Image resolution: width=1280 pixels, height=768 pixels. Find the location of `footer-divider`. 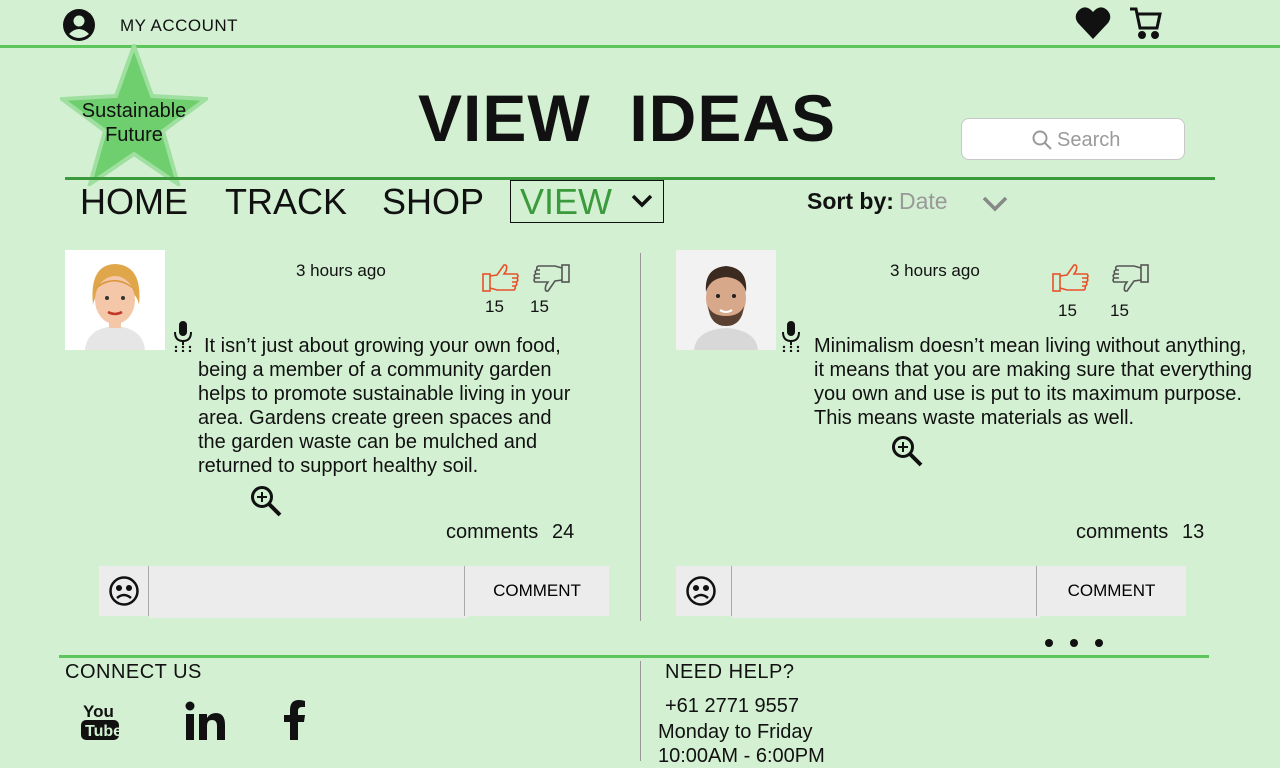

footer-divider is located at coordinates (634, 656).